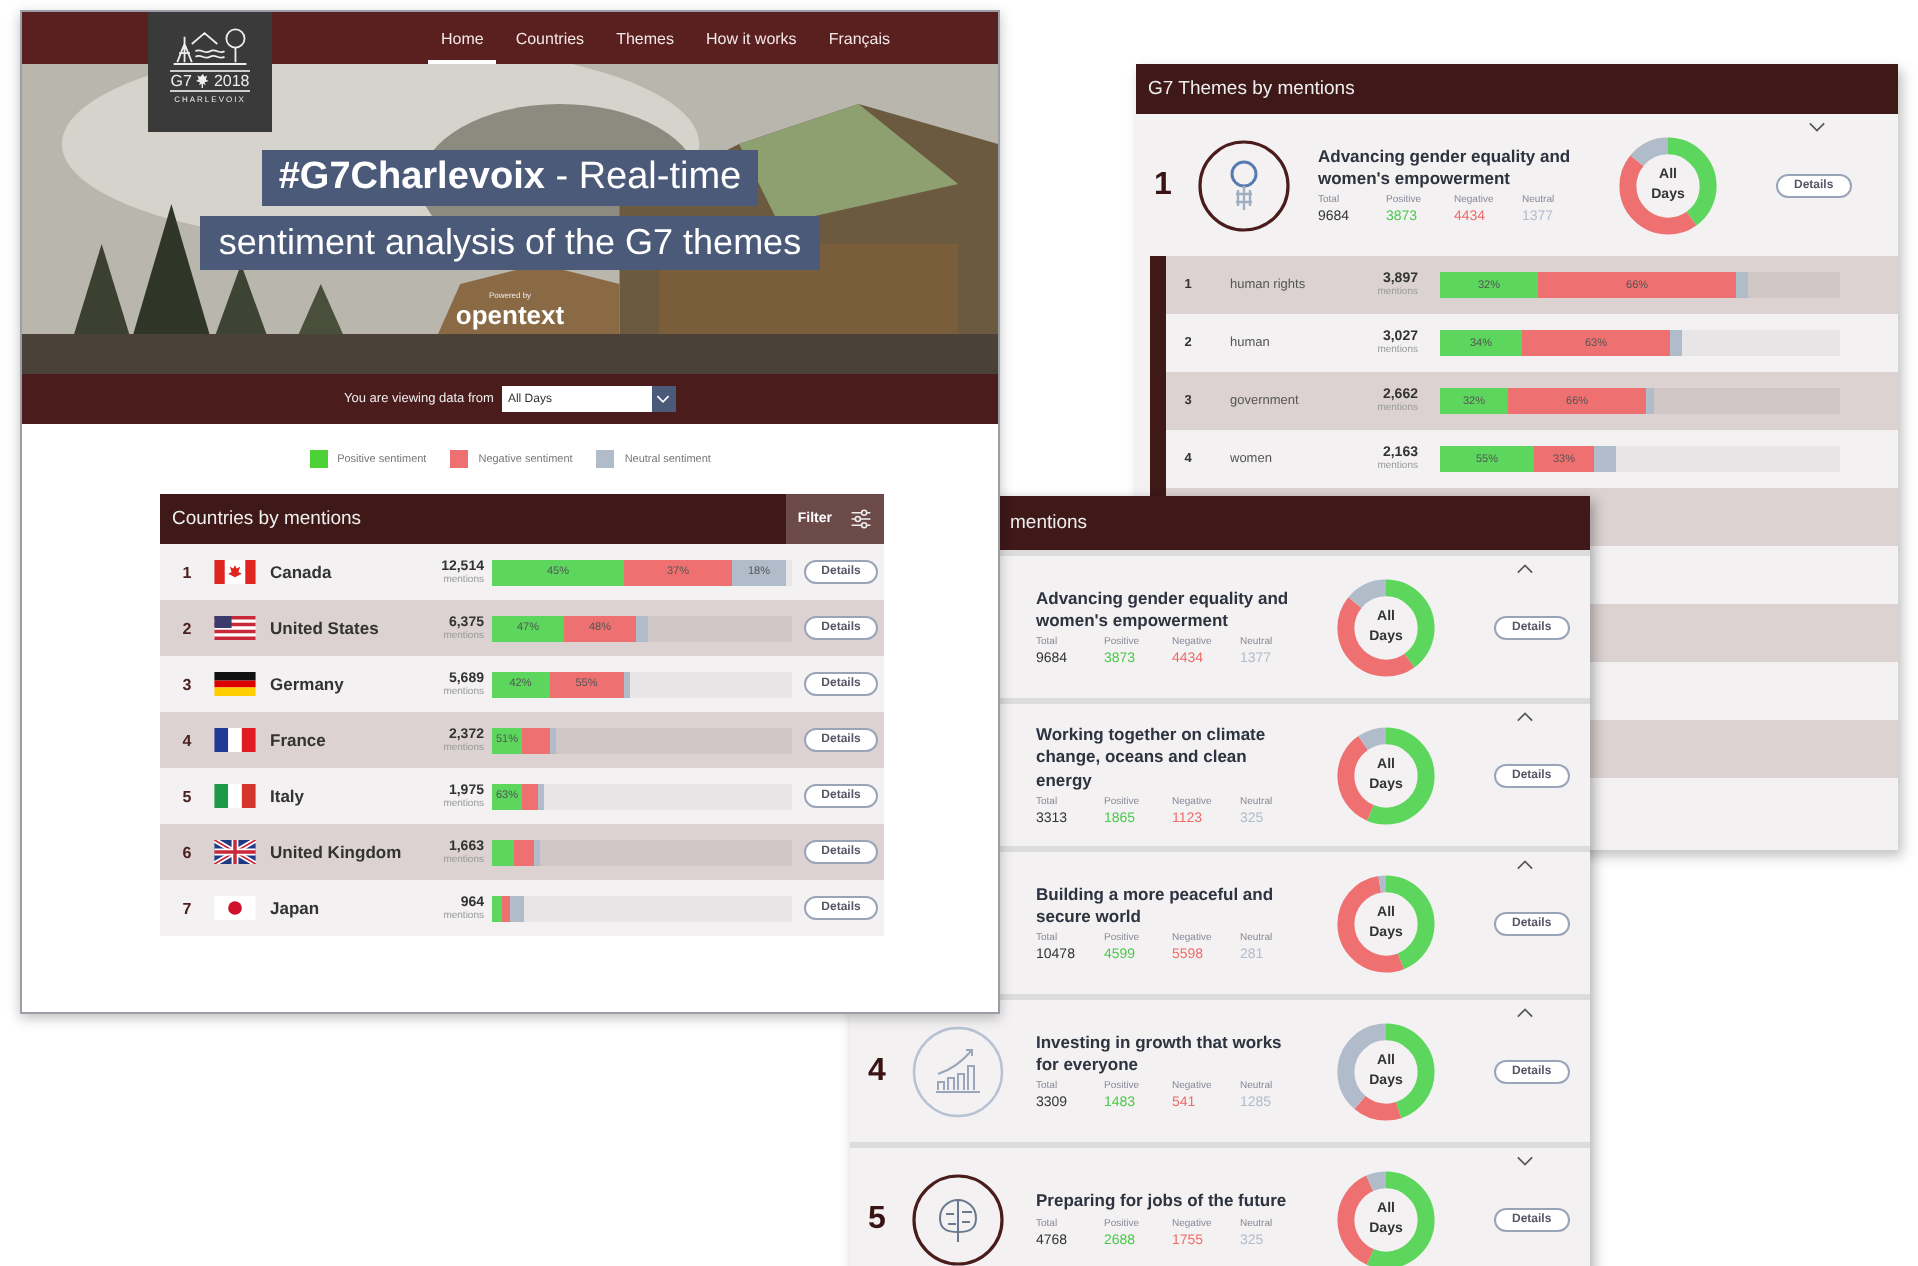 The width and height of the screenshot is (1918, 1266). Describe the element at coordinates (861, 519) in the screenshot. I see `sliders-icon` at that location.